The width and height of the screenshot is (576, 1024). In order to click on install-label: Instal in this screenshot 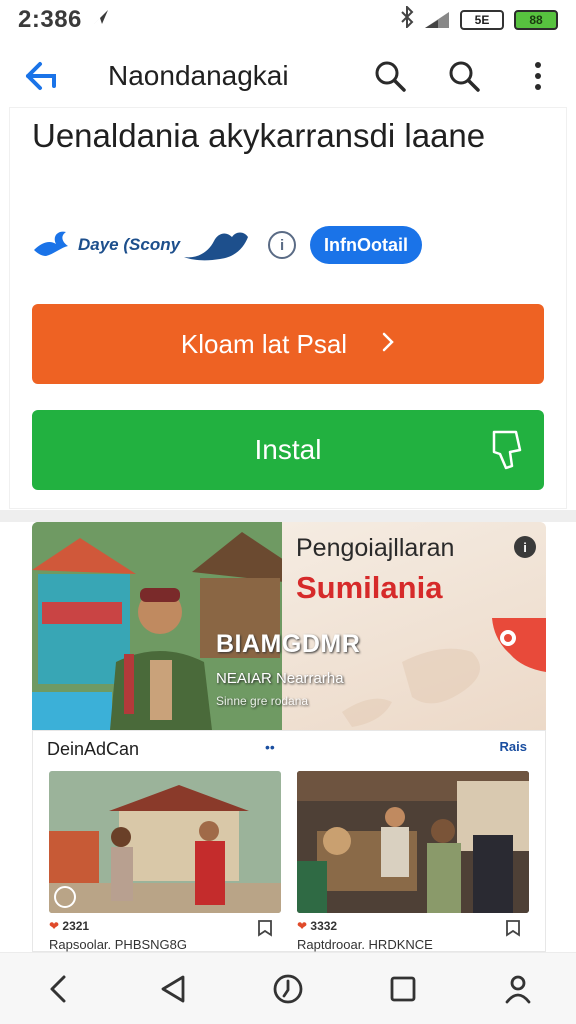, I will do `click(288, 449)`.